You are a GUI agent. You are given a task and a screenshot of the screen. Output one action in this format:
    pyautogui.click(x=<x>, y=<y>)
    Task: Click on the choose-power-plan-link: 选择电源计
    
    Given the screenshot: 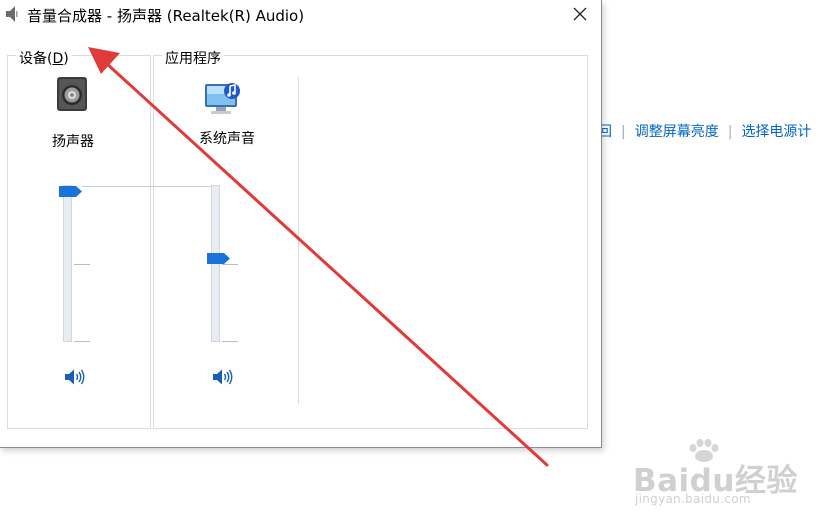 What is the action you would take?
    pyautogui.click(x=776, y=131)
    